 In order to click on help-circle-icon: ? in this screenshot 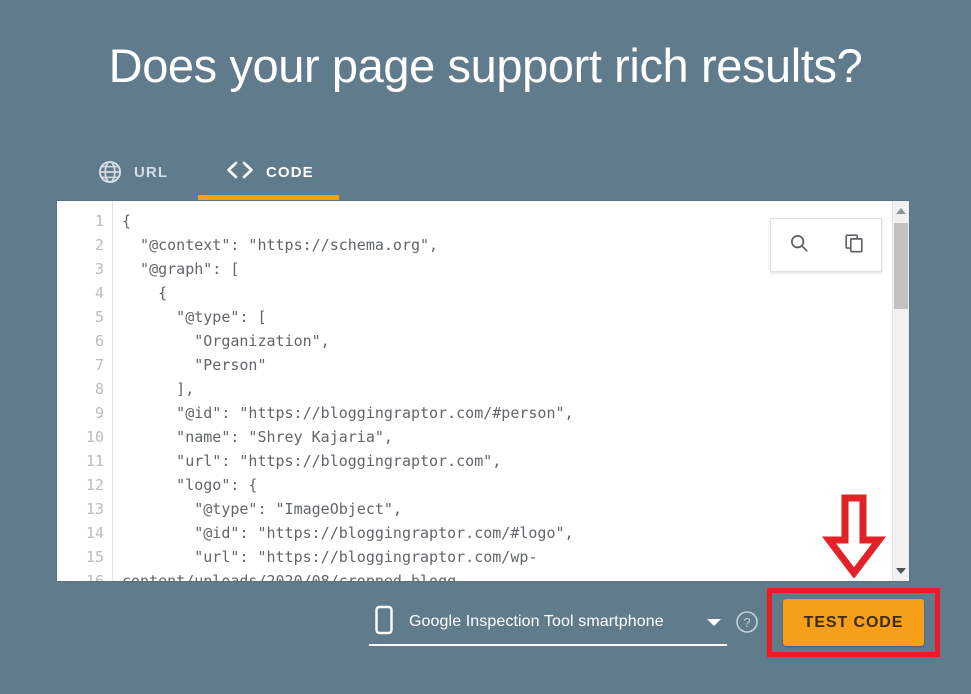, I will do `click(747, 622)`.